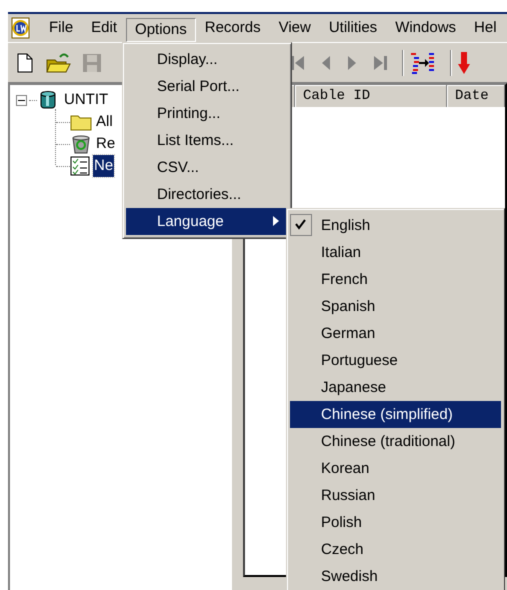 Image resolution: width=507 pixels, height=590 pixels. I want to click on submenu-item: English, so click(395, 225).